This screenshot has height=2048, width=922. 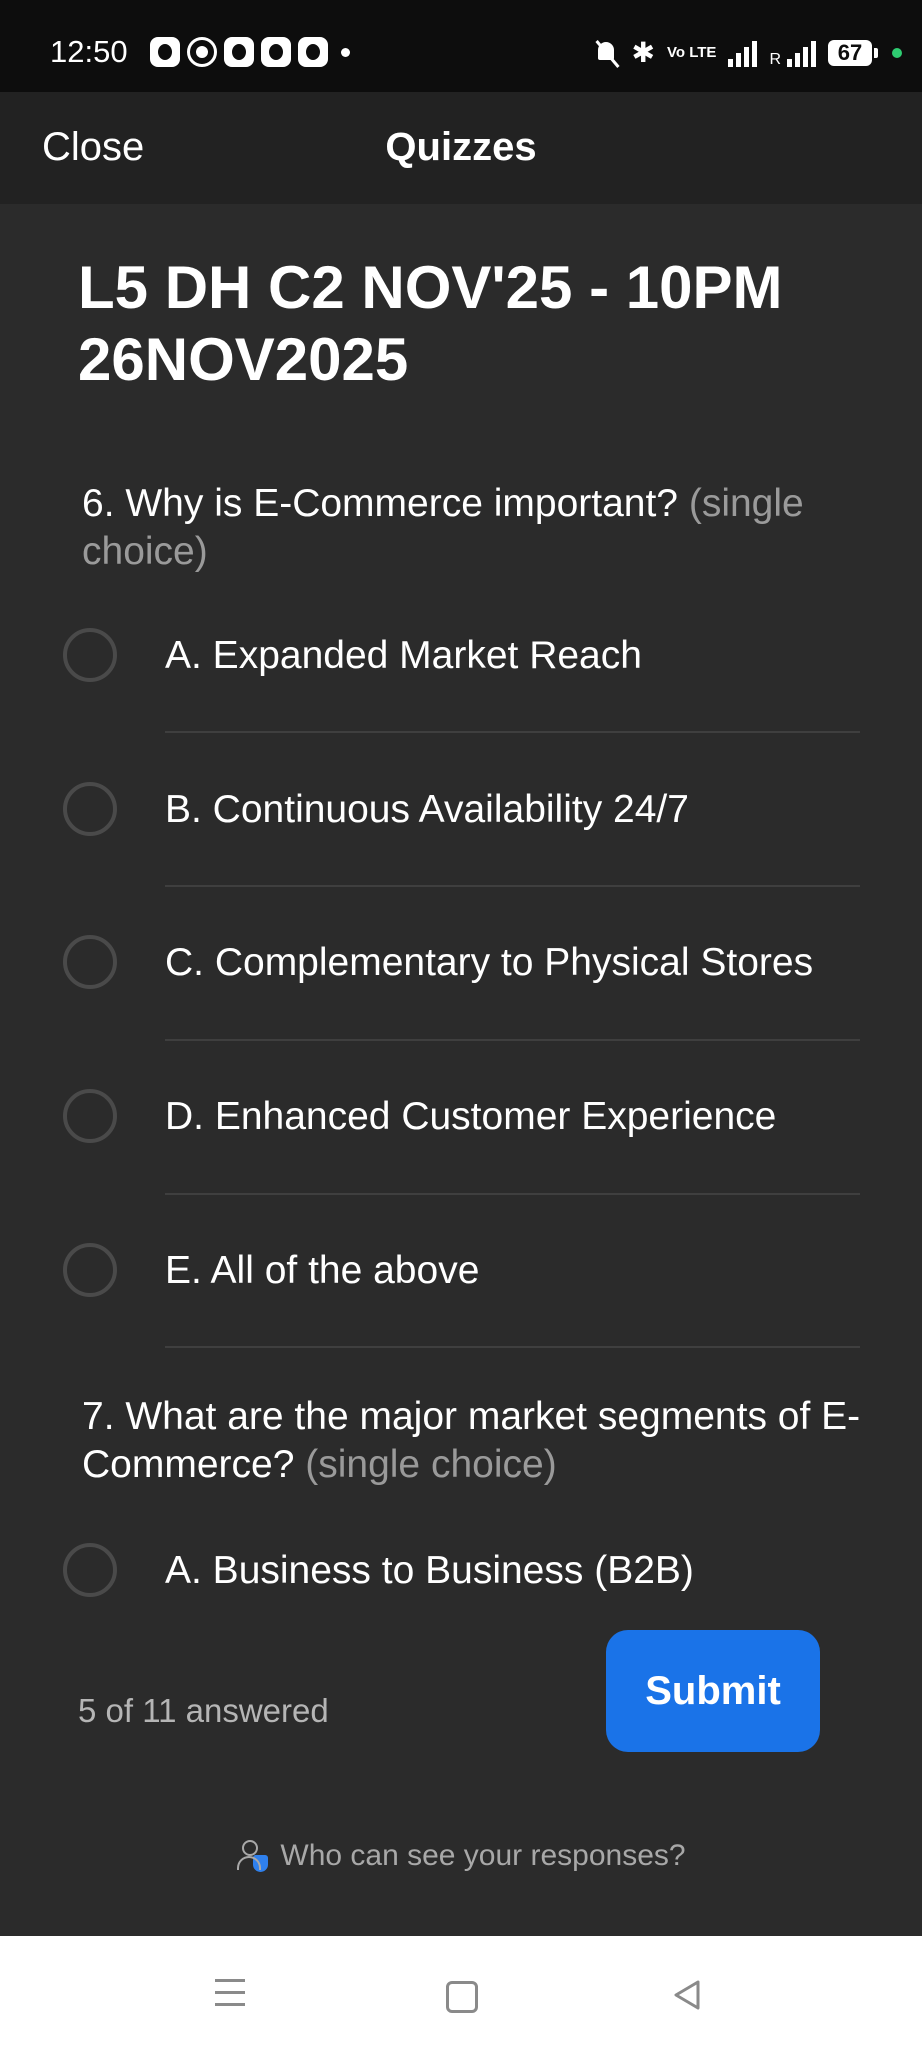 I want to click on home-icon, so click(x=460, y=1994).